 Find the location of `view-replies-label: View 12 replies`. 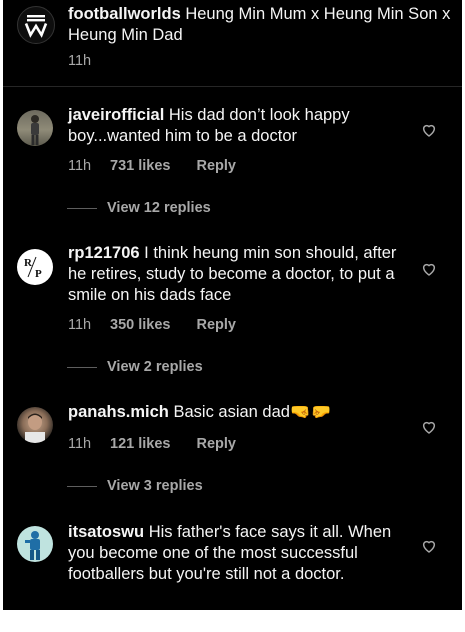

view-replies-label: View 12 replies is located at coordinates (159, 208).